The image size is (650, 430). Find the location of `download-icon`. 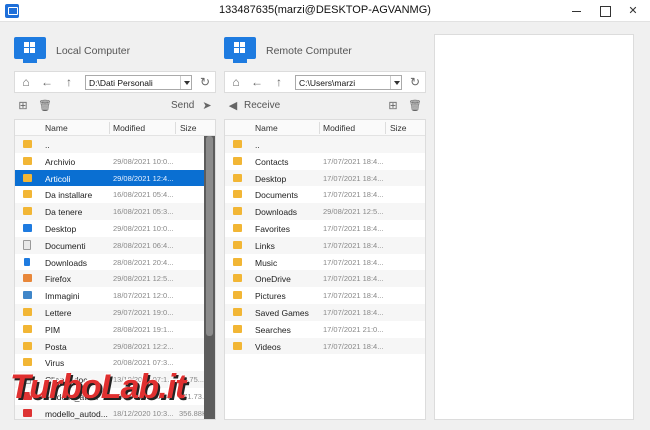

download-icon is located at coordinates (27, 261).